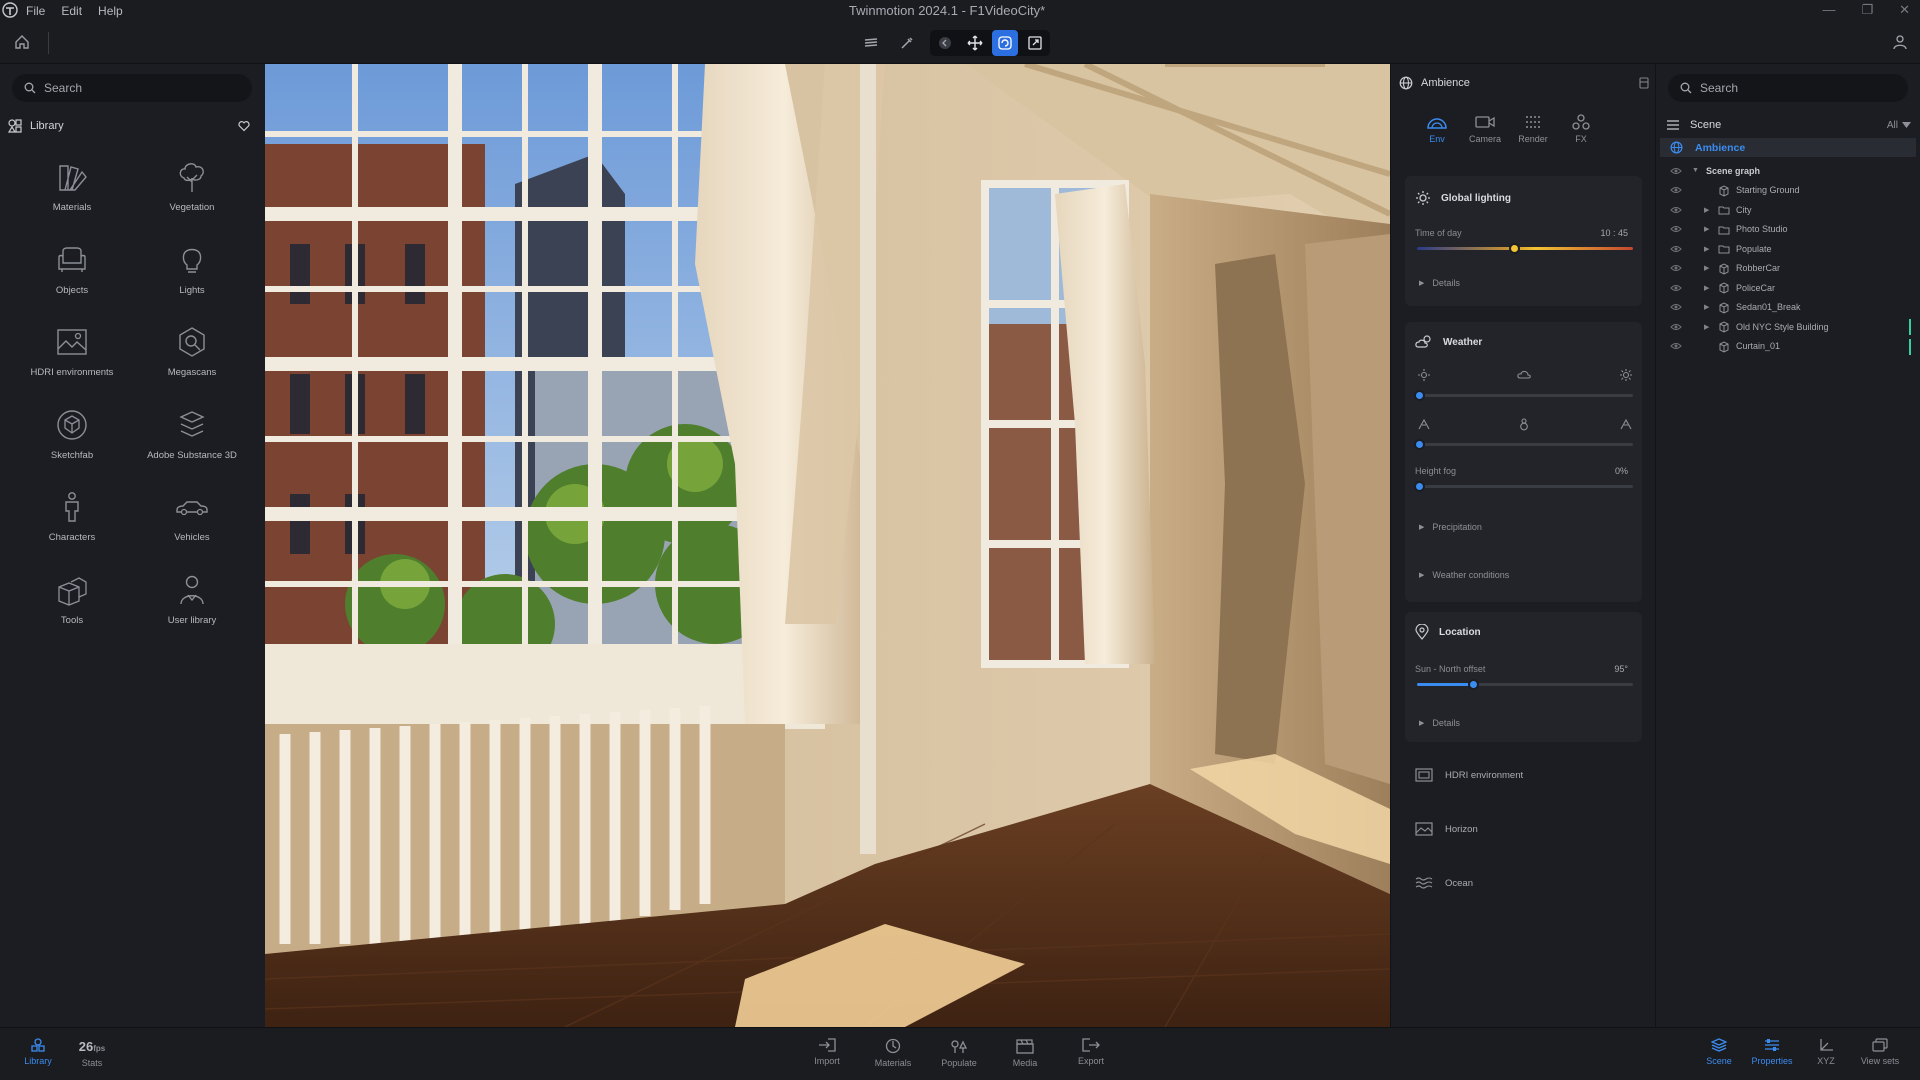 The image size is (1920, 1080). What do you see at coordinates (72, 445) in the screenshot?
I see `library-item-sketchfab: Sketchfab` at bounding box center [72, 445].